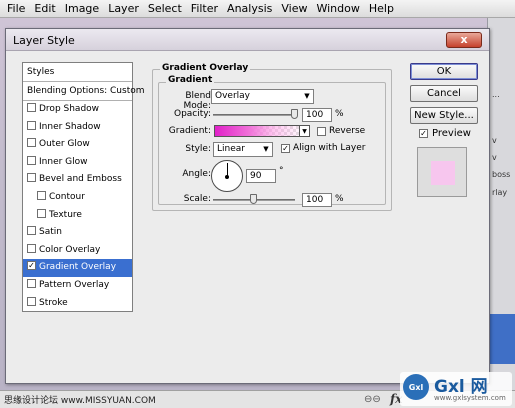 Image resolution: width=515 pixels, height=408 pixels. Describe the element at coordinates (64, 144) in the screenshot. I see `style-item-label: Outer Glow` at that location.